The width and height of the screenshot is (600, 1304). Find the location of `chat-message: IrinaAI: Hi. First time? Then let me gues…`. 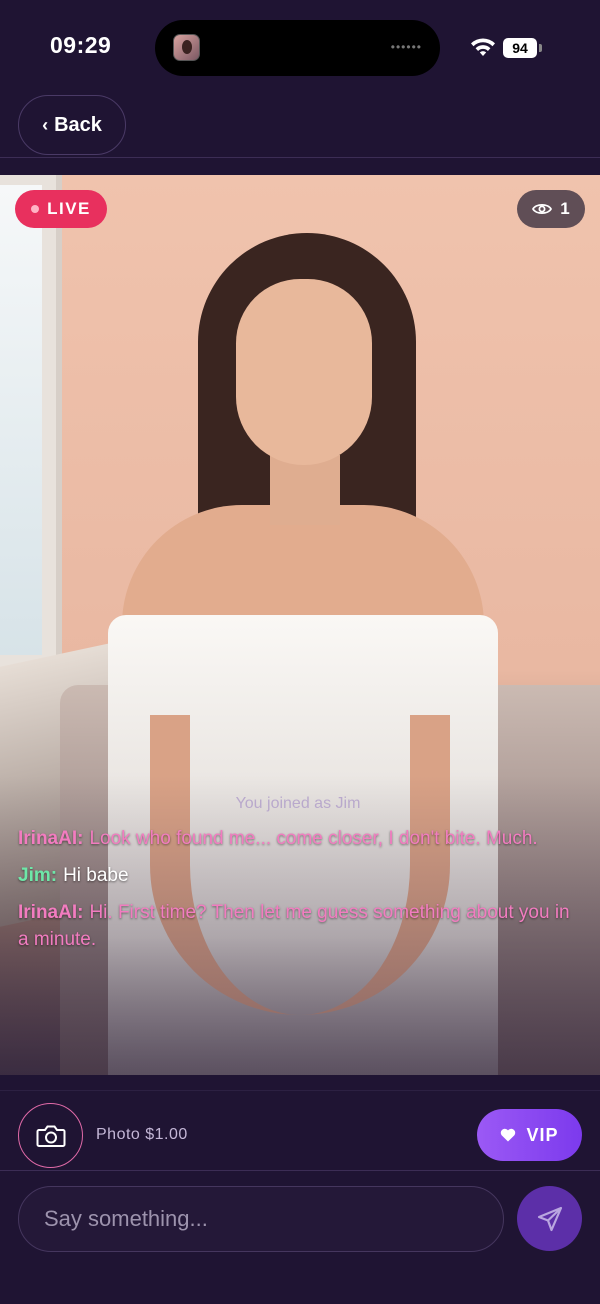

chat-message: IrinaAI: Hi. First time? Then let me gues… is located at coordinates (298, 926).